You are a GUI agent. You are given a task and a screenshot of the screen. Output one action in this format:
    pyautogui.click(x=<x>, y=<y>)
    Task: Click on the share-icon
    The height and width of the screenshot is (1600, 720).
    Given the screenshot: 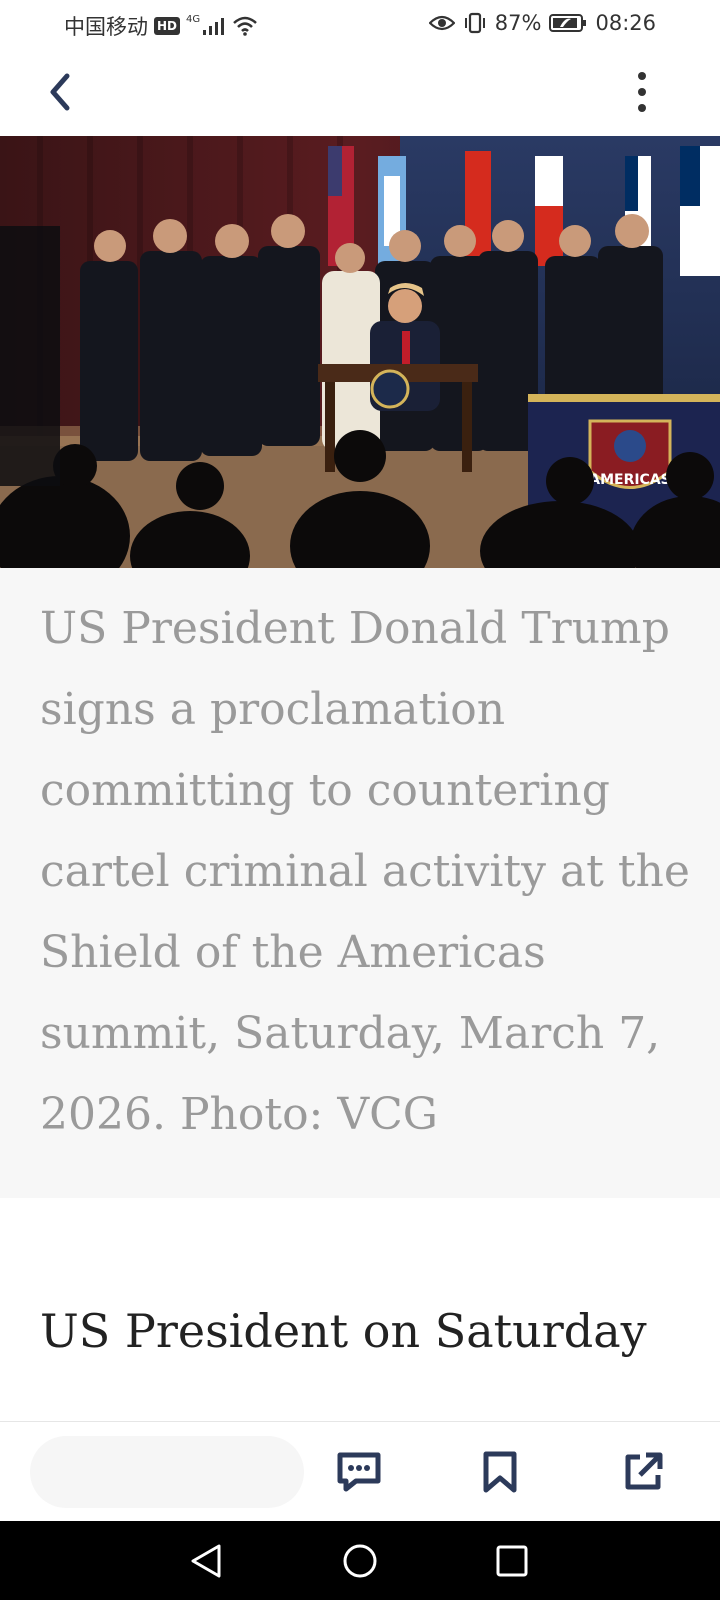 What is the action you would take?
    pyautogui.click(x=644, y=1471)
    